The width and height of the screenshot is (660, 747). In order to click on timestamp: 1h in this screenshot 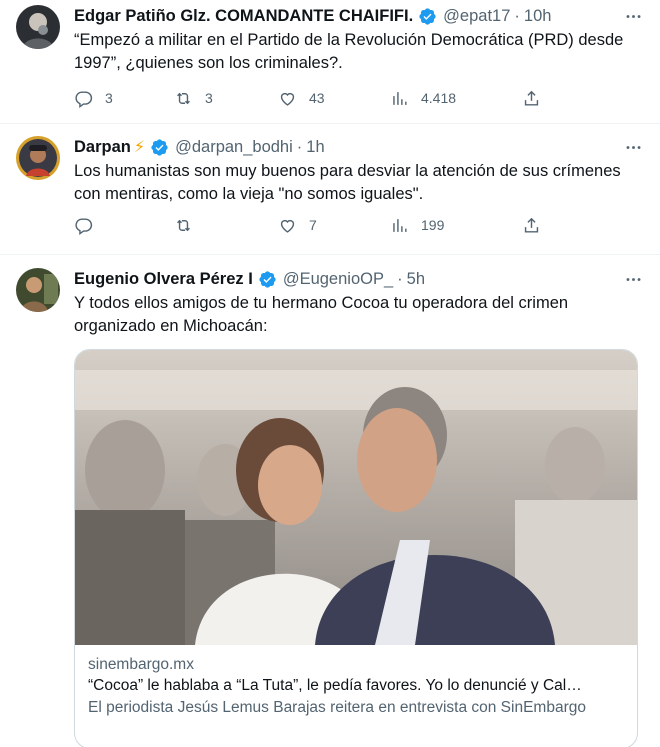, I will do `click(315, 147)`.